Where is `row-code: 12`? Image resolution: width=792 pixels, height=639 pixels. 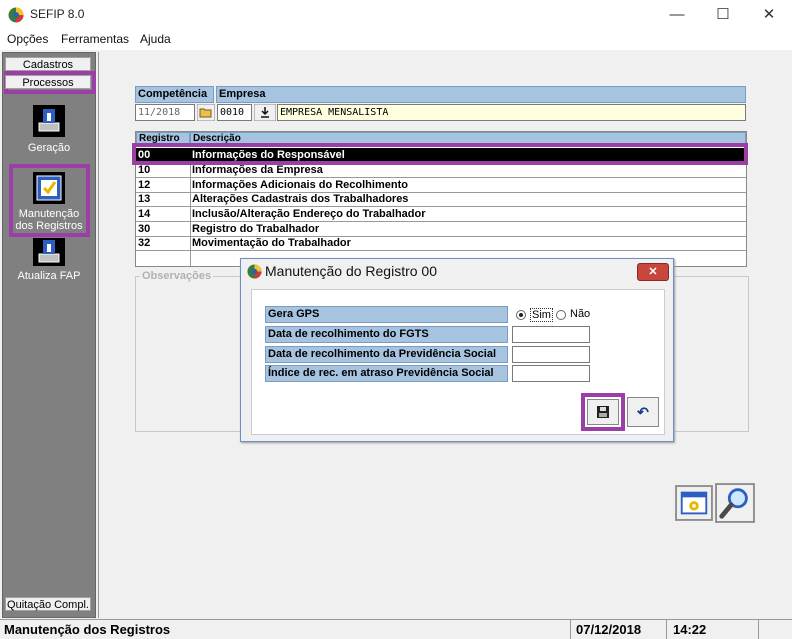
row-code: 12 is located at coordinates (144, 185).